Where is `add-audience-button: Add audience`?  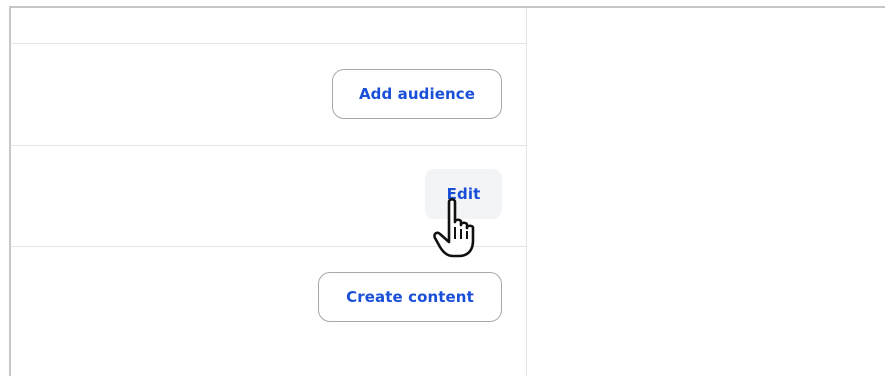 add-audience-button: Add audience is located at coordinates (417, 94).